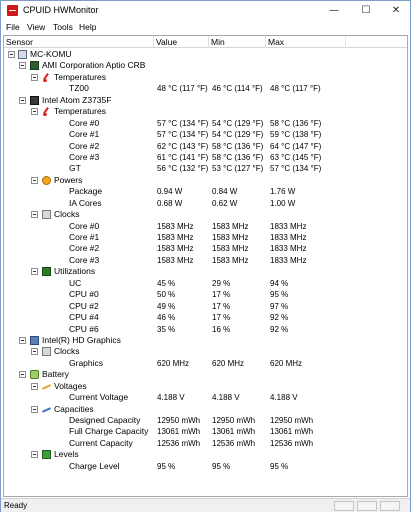 Image resolution: width=411 pixels, height=512 pixels. Describe the element at coordinates (295, 89) in the screenshot. I see `sensor-max: 48 °C (117 °F)` at that location.